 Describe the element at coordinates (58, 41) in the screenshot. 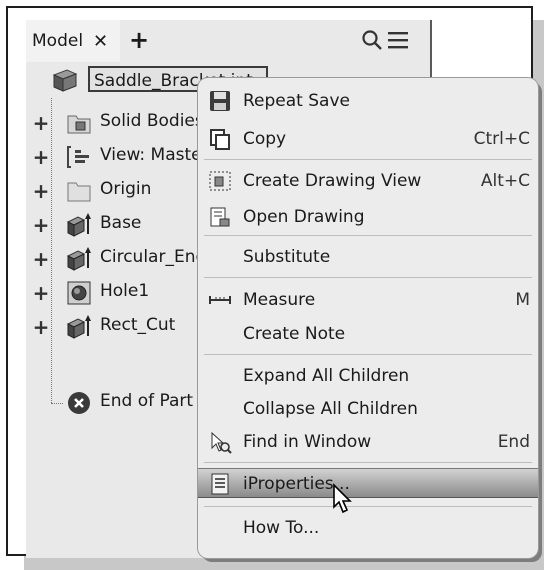

I see `tab-model-label: Model` at that location.